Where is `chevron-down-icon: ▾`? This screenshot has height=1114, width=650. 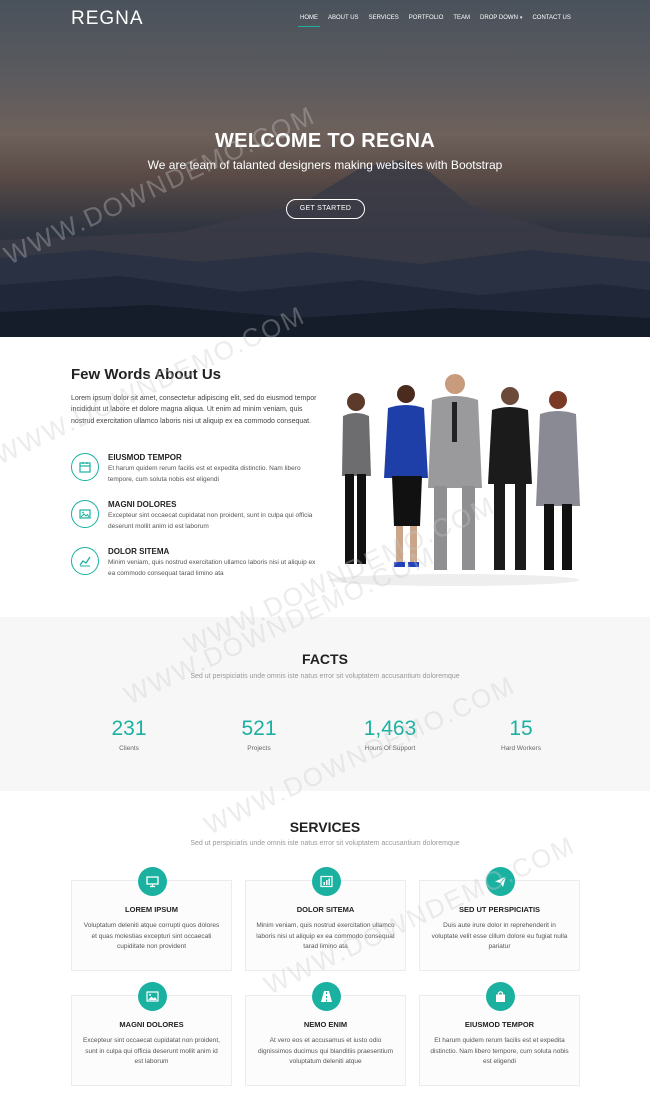 chevron-down-icon: ▾ is located at coordinates (521, 18).